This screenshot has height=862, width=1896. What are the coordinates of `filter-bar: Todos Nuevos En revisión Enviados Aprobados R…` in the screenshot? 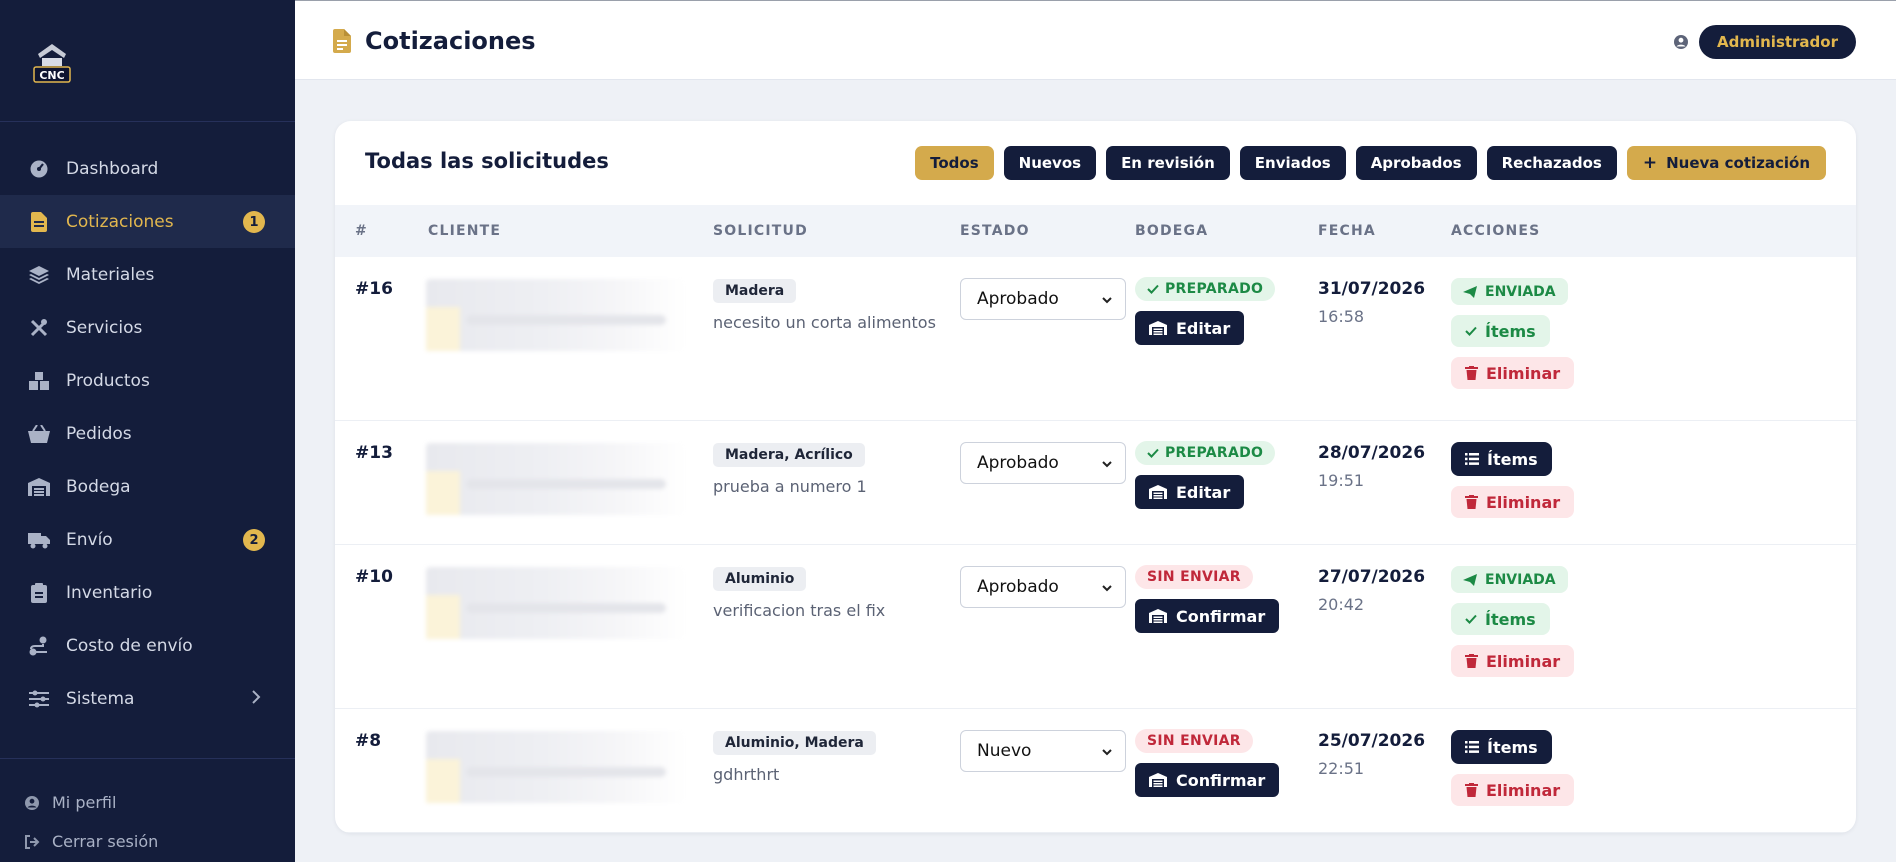 It's located at (1370, 163).